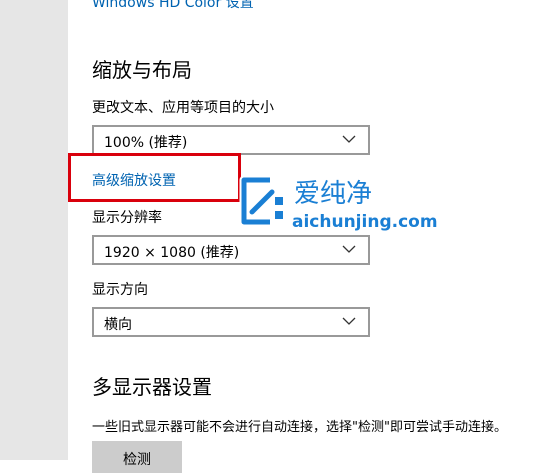 This screenshot has height=473, width=558. I want to click on highlight-annotation-box, so click(154, 177).